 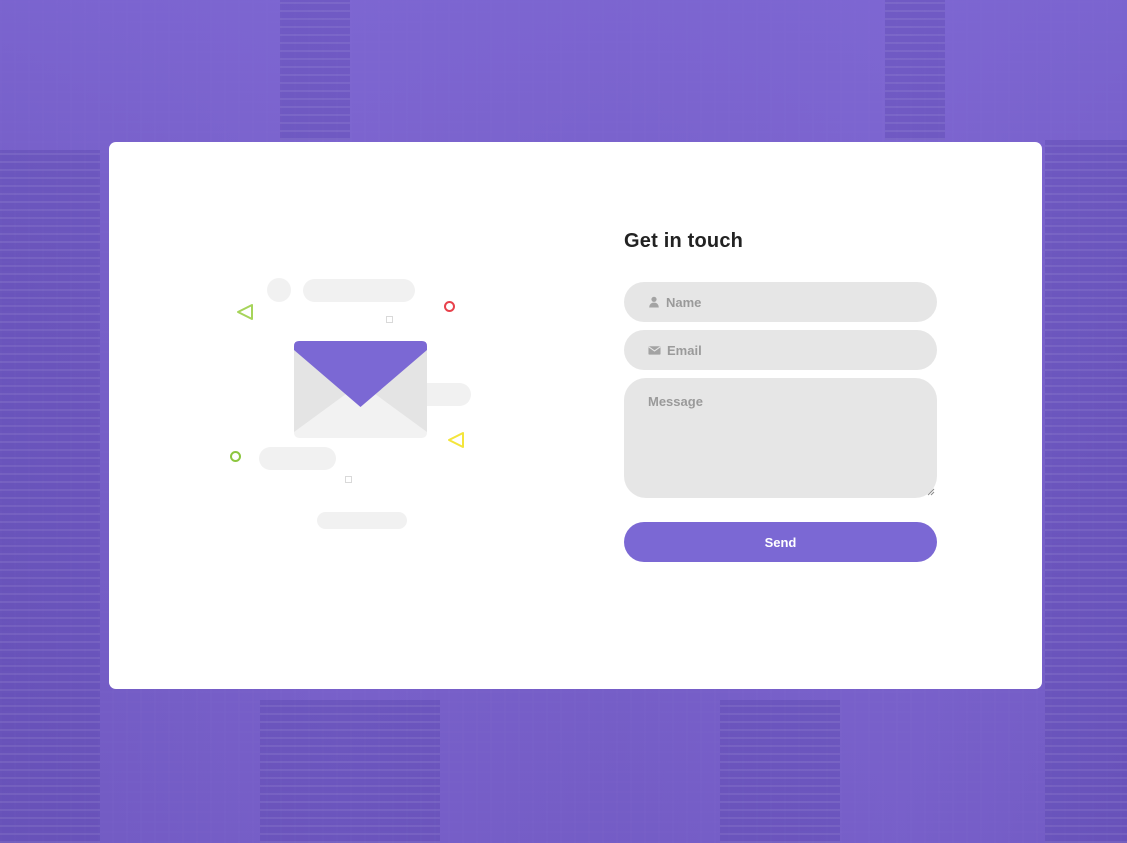 I want to click on contact-form: Get in touch Name Email Message Send, so click(x=780, y=395).